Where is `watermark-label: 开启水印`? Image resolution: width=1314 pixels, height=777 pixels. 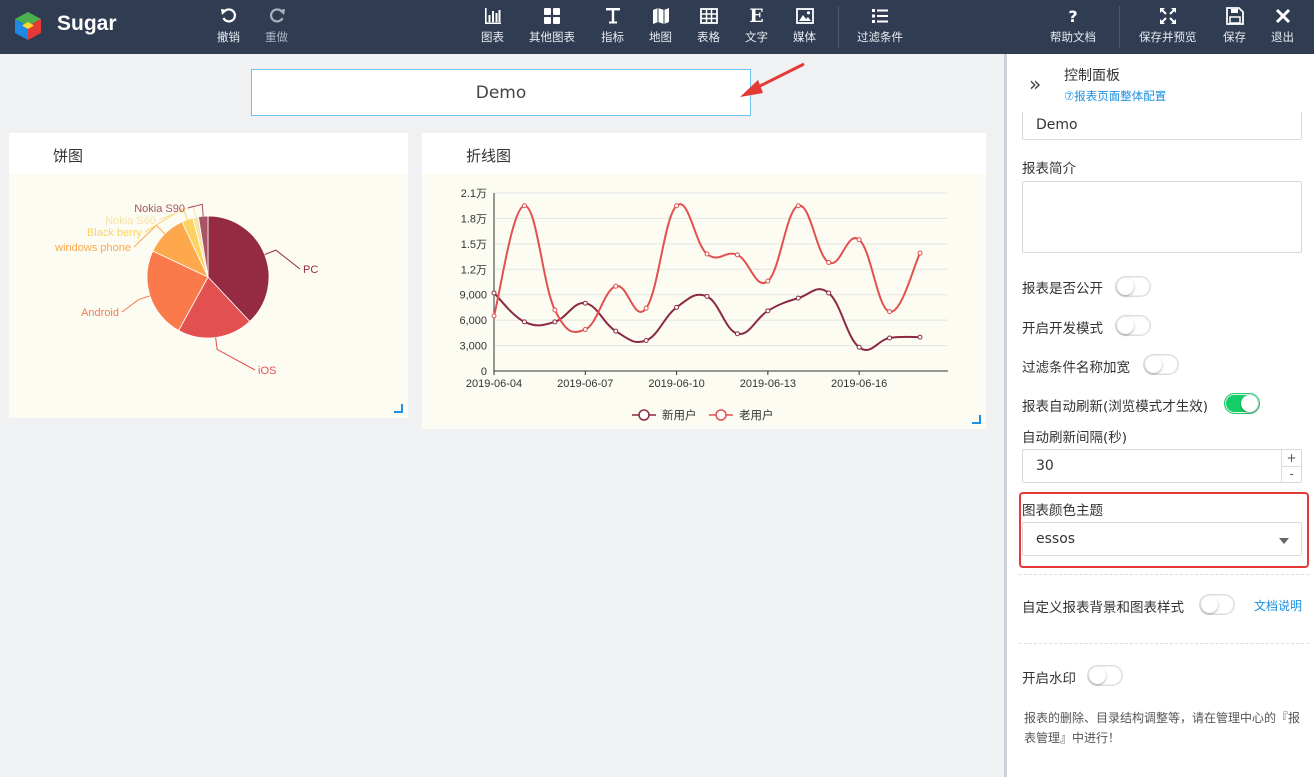
watermark-label: 开启水印 is located at coordinates (1049, 679).